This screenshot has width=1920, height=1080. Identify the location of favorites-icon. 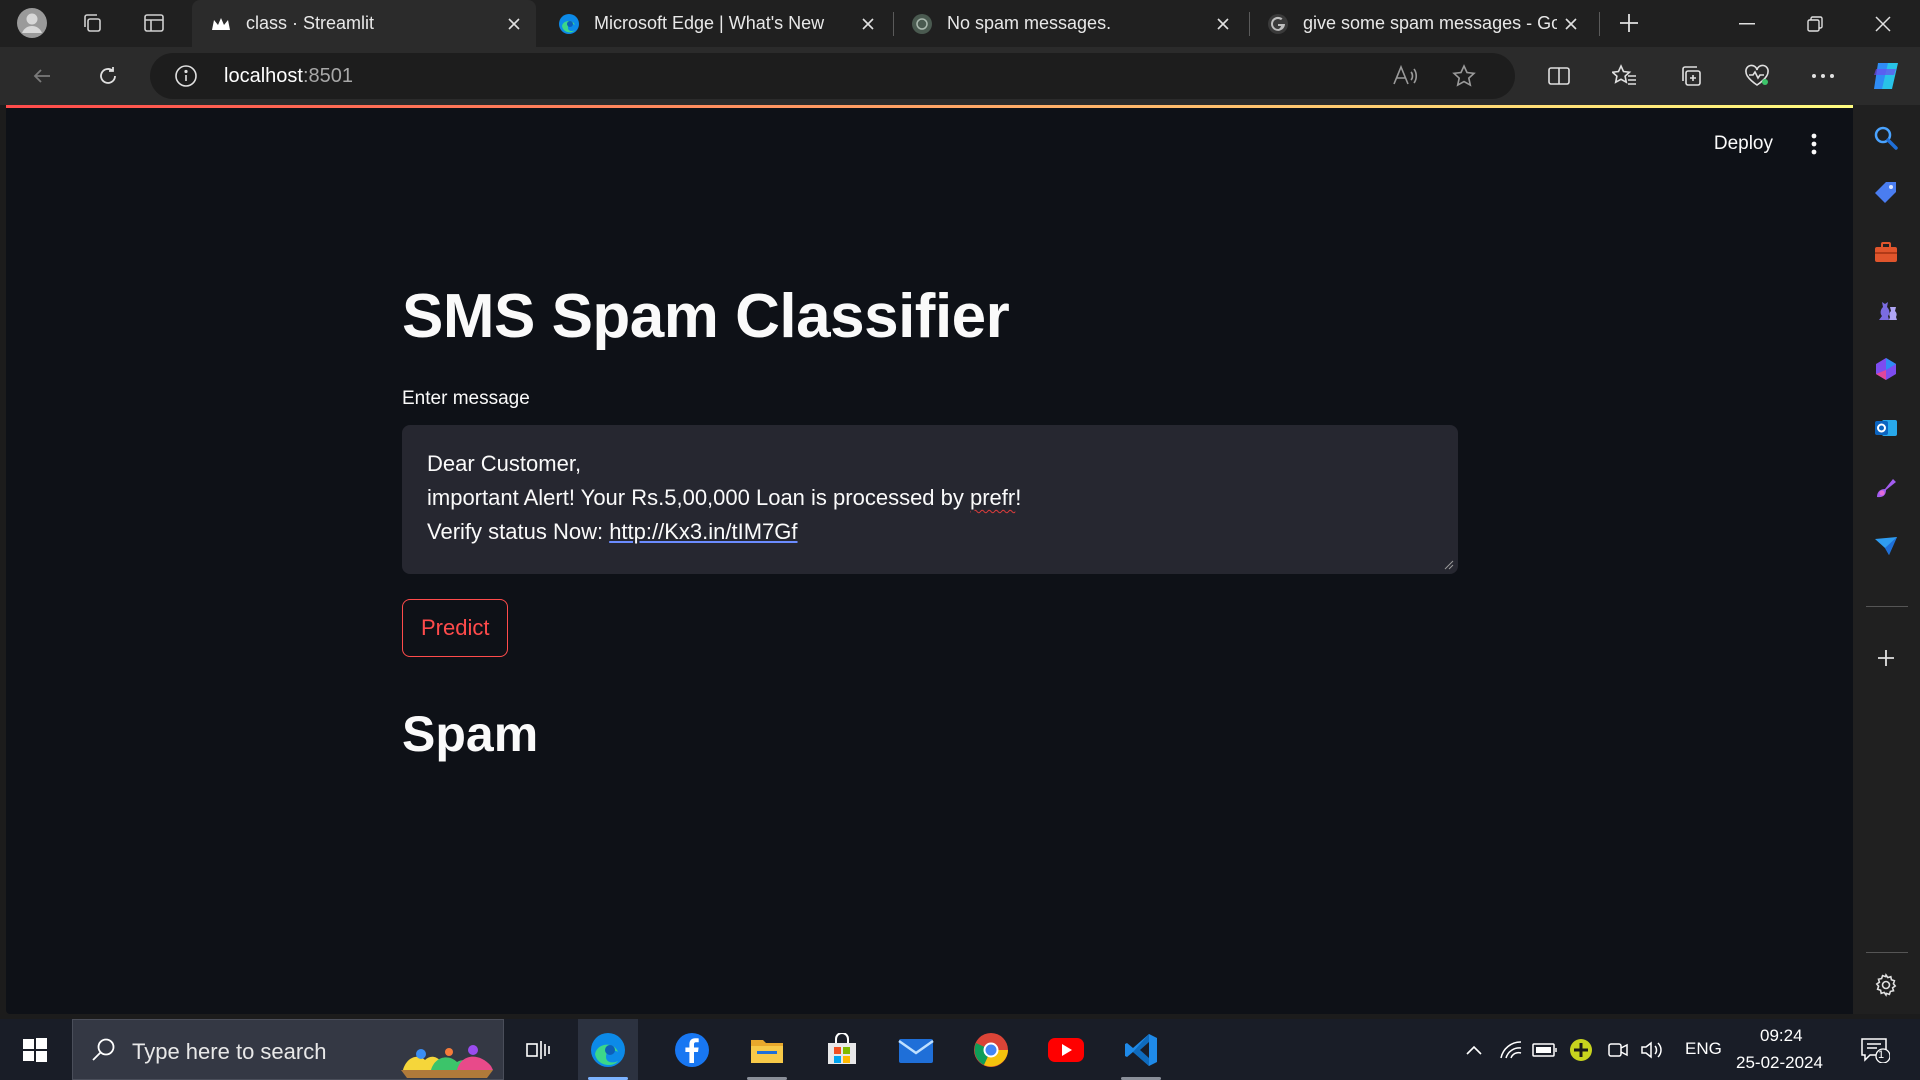
(1625, 76).